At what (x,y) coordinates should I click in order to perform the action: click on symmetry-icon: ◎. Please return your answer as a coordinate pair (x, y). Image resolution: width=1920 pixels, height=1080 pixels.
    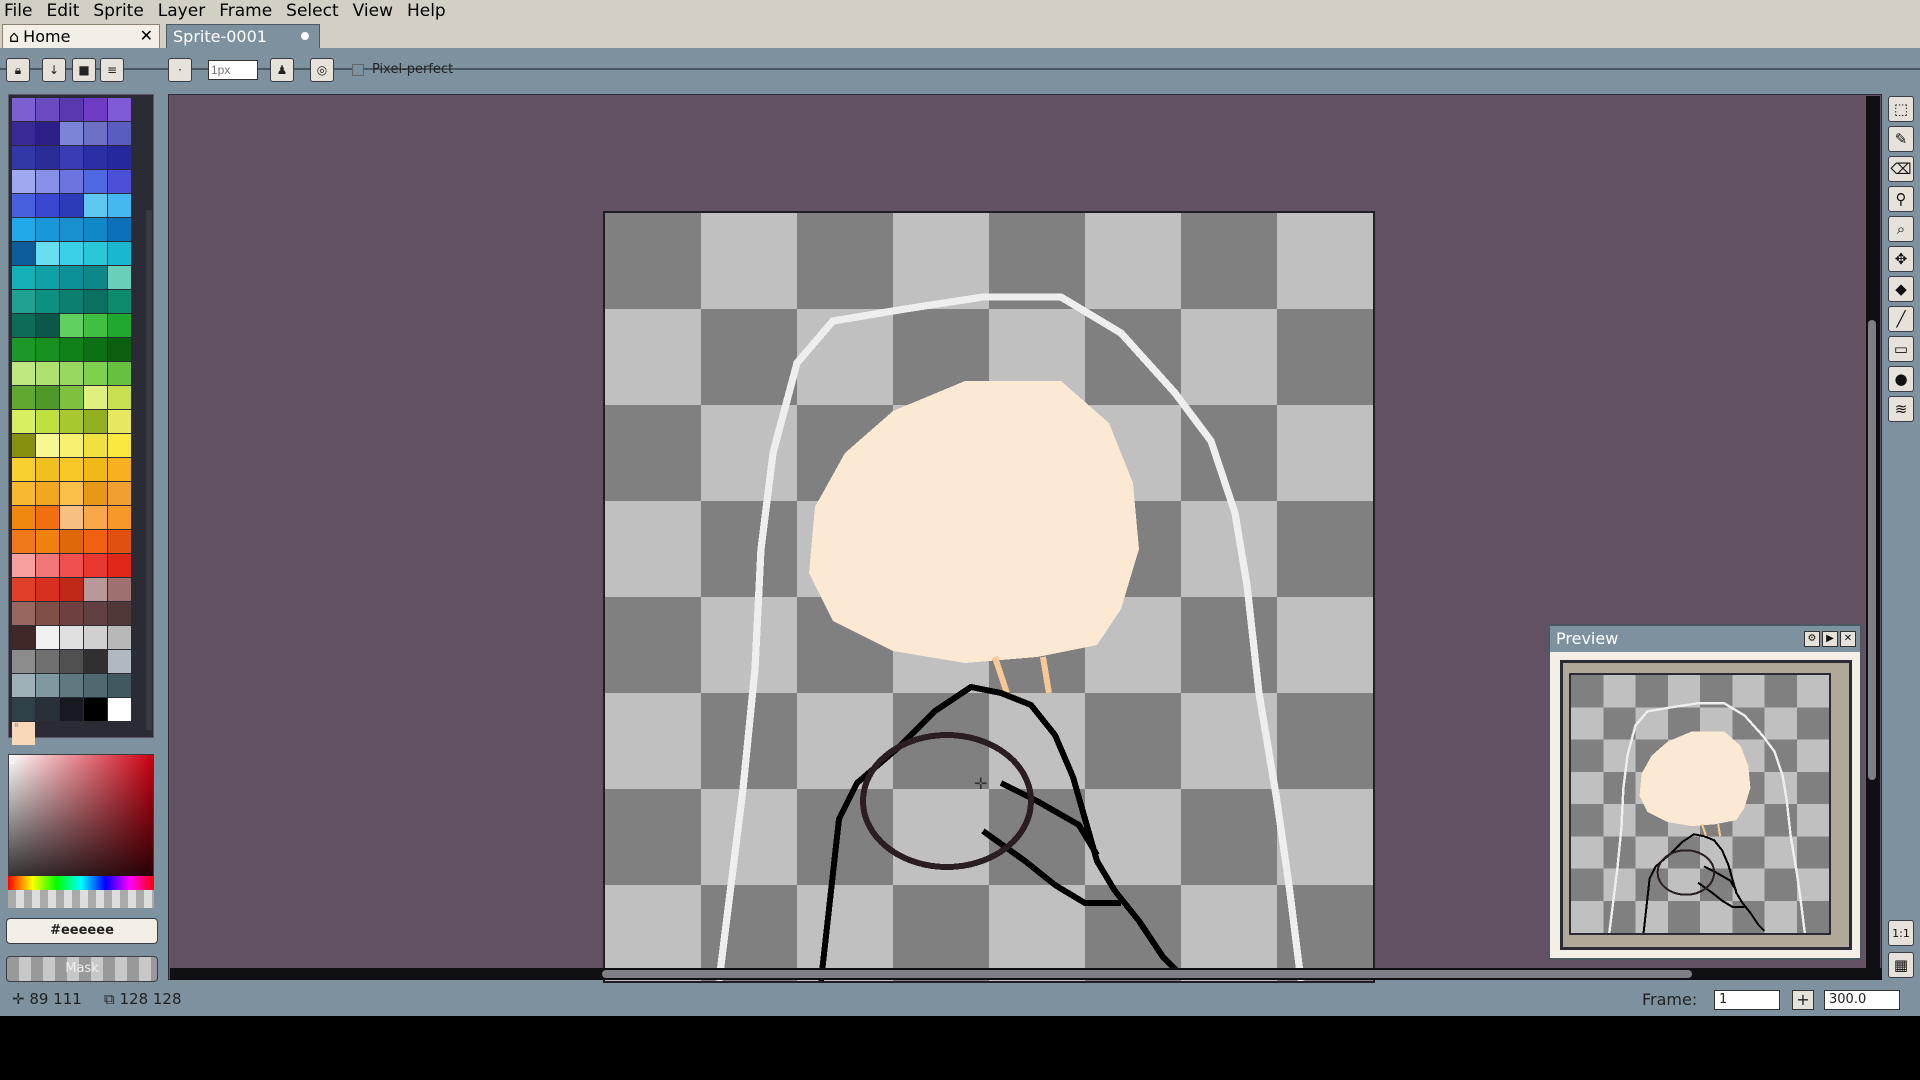
    Looking at the image, I should click on (322, 70).